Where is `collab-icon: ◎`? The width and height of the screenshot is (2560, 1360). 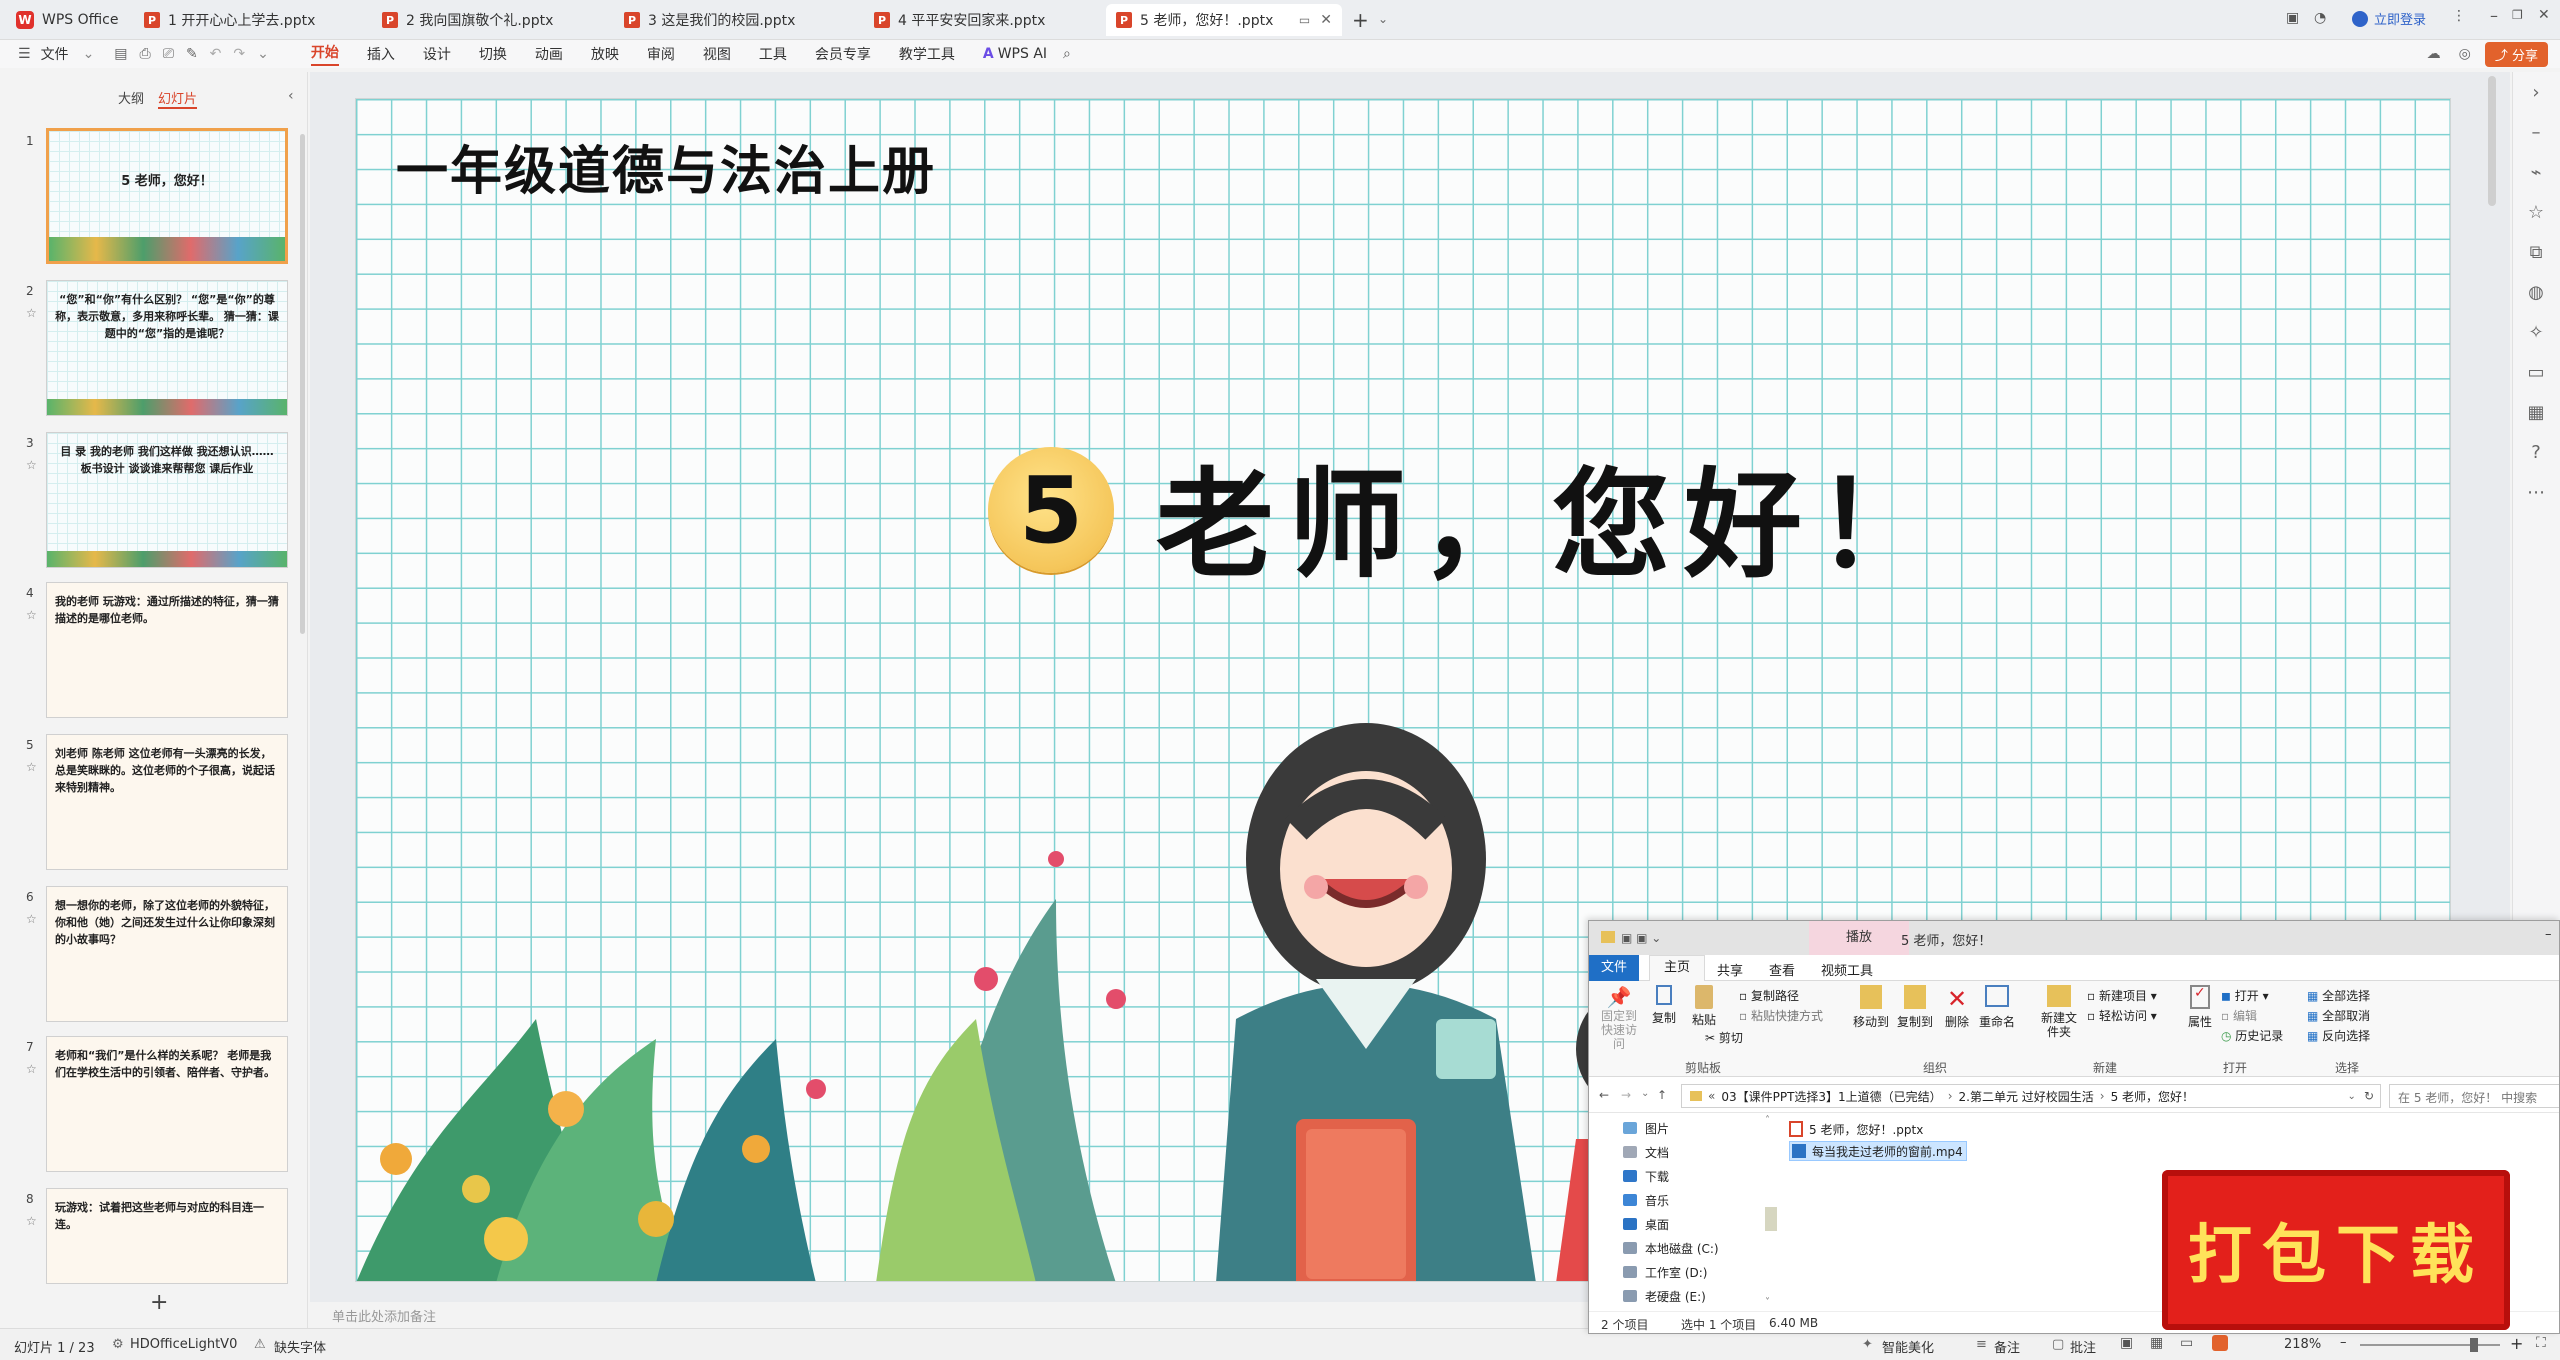 collab-icon: ◎ is located at coordinates (2465, 54).